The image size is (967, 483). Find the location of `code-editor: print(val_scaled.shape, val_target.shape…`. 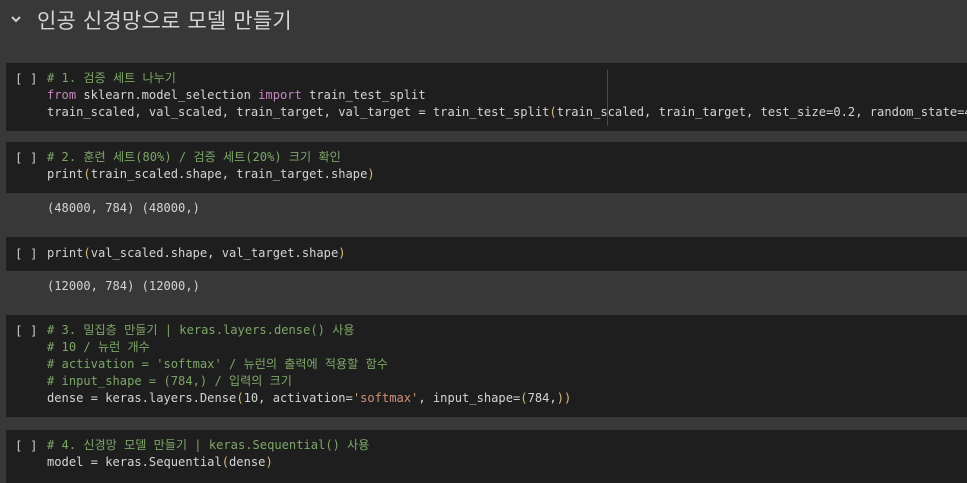

code-editor: print(val_scaled.shape, val_target.shape… is located at coordinates (196, 253).